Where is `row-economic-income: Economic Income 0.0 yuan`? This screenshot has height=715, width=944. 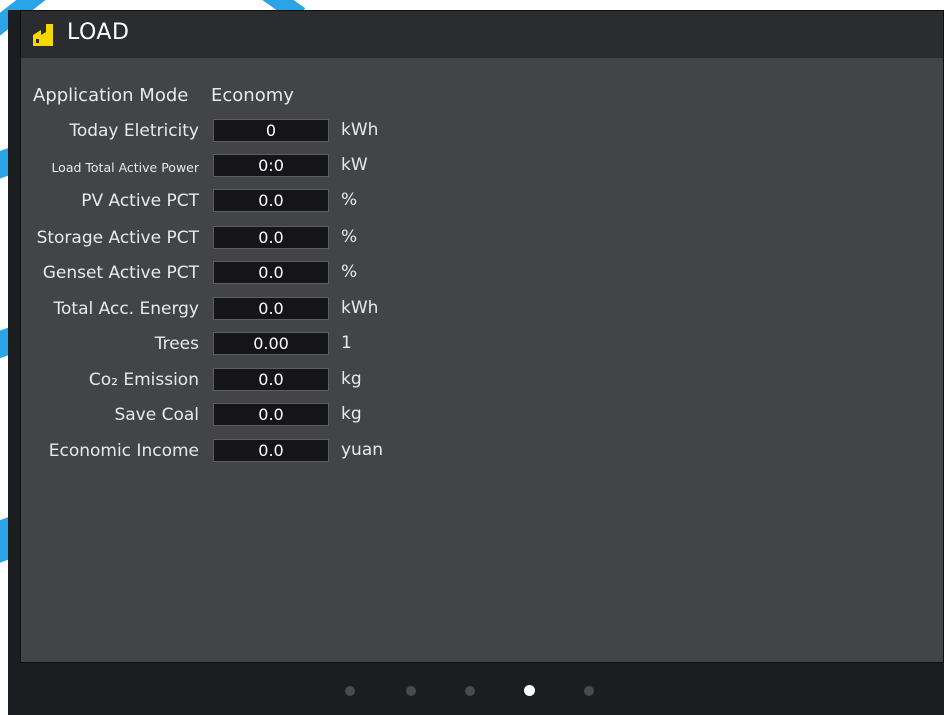 row-economic-income: Economic Income 0.0 yuan is located at coordinates (221, 452).